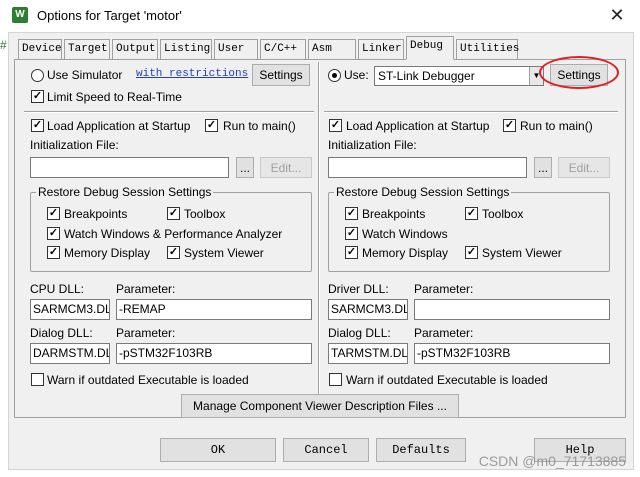  I want to click on cpu-dll-label: CPU DLL:, so click(57, 289).